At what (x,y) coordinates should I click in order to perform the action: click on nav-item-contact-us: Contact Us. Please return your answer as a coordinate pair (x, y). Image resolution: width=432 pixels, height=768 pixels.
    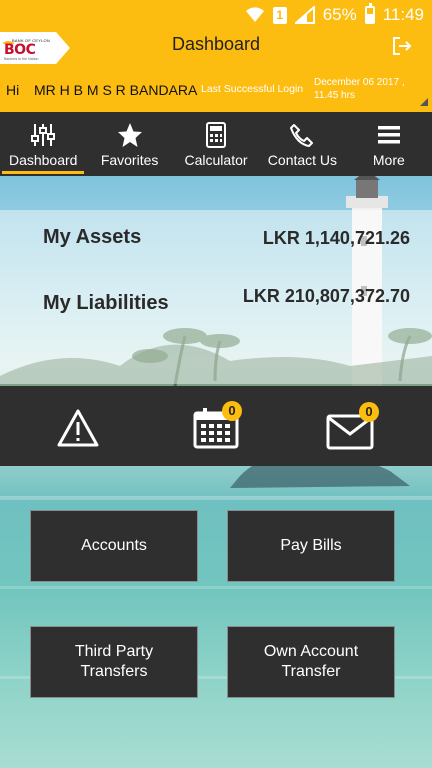
    Looking at the image, I should click on (302, 144).